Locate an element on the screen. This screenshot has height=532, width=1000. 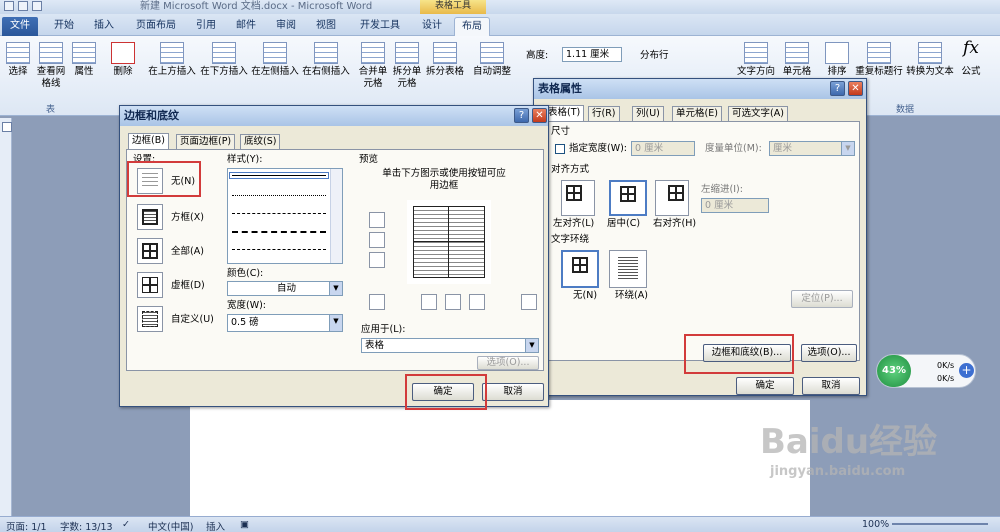
tab-insert: 插入 is located at coordinates (104, 26).